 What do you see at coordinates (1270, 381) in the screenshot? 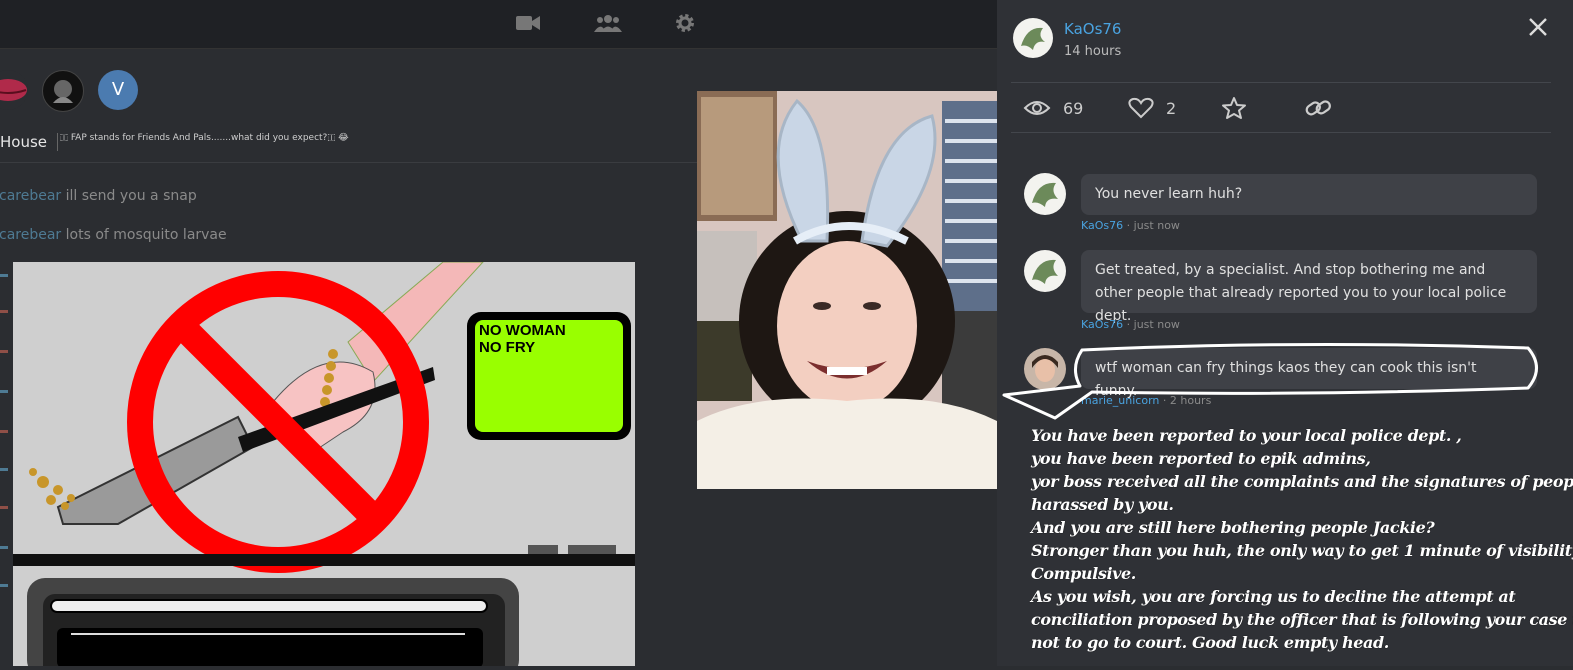
I see `callout-outline` at bounding box center [1270, 381].